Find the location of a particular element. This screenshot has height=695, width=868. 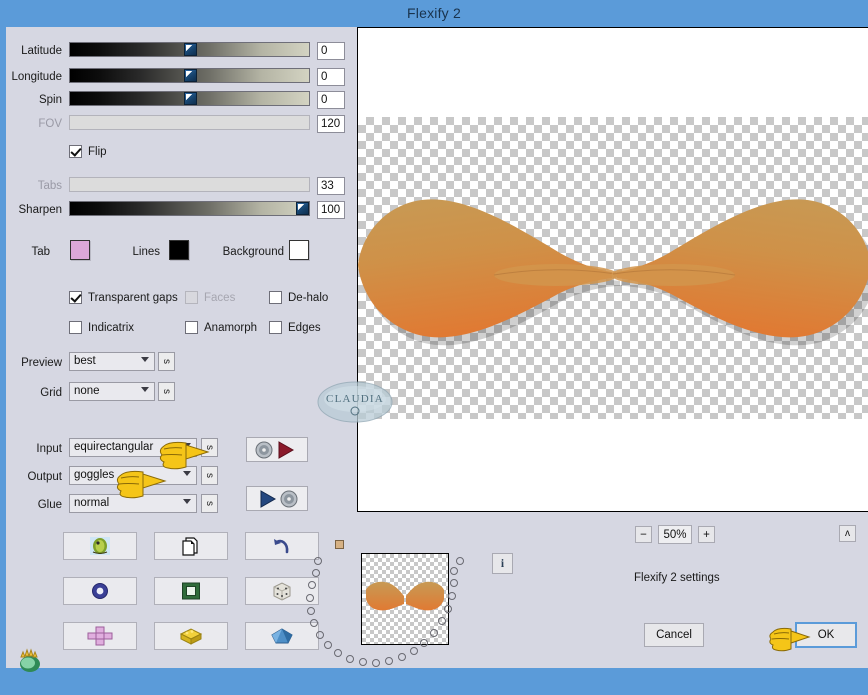

glue-swap-button: s is located at coordinates (209, 503).